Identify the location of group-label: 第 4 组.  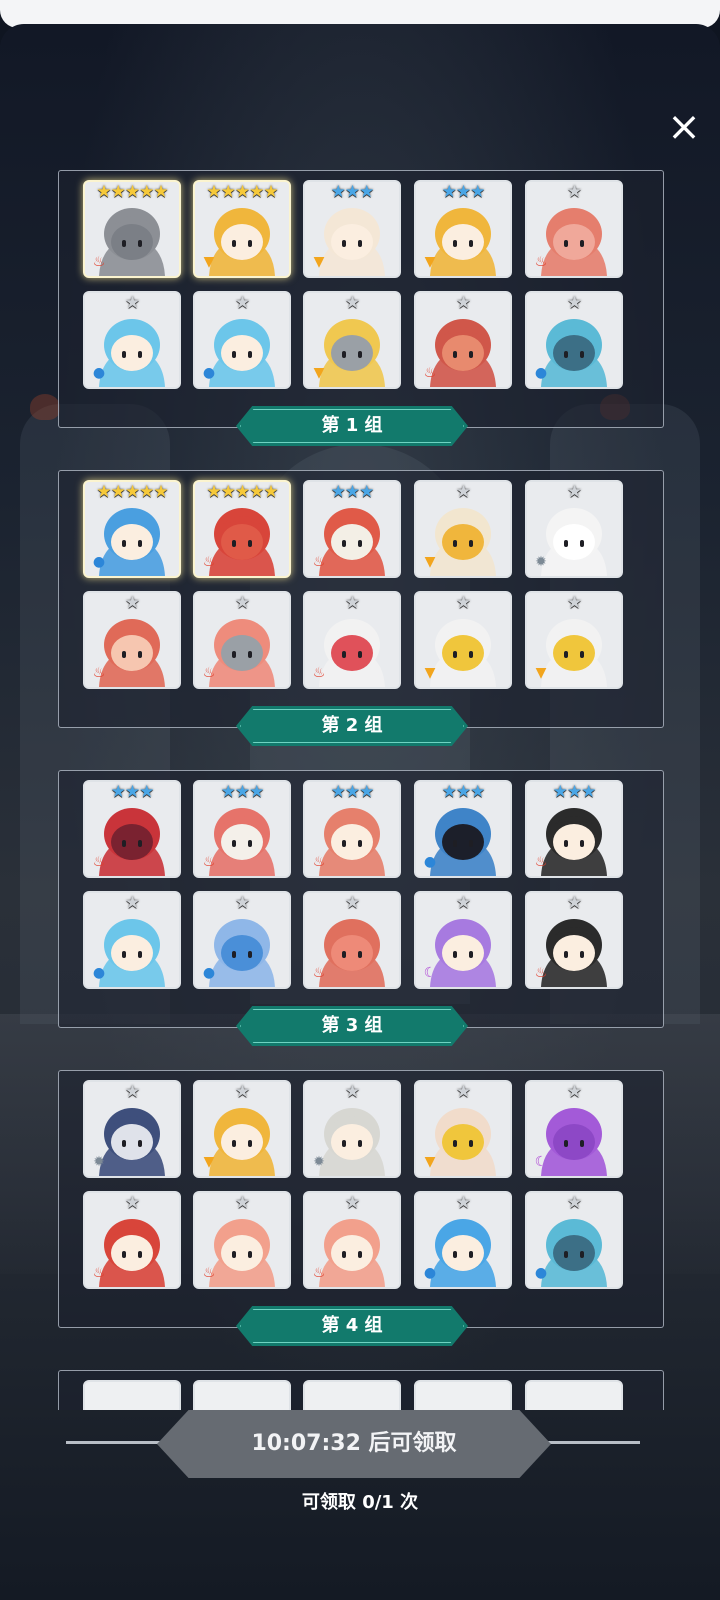
(352, 1326).